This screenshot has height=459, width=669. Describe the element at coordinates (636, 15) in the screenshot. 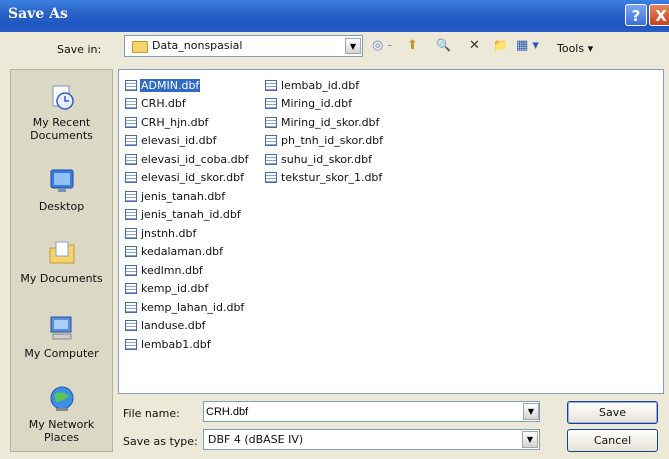

I see `help-button: ?` at that location.